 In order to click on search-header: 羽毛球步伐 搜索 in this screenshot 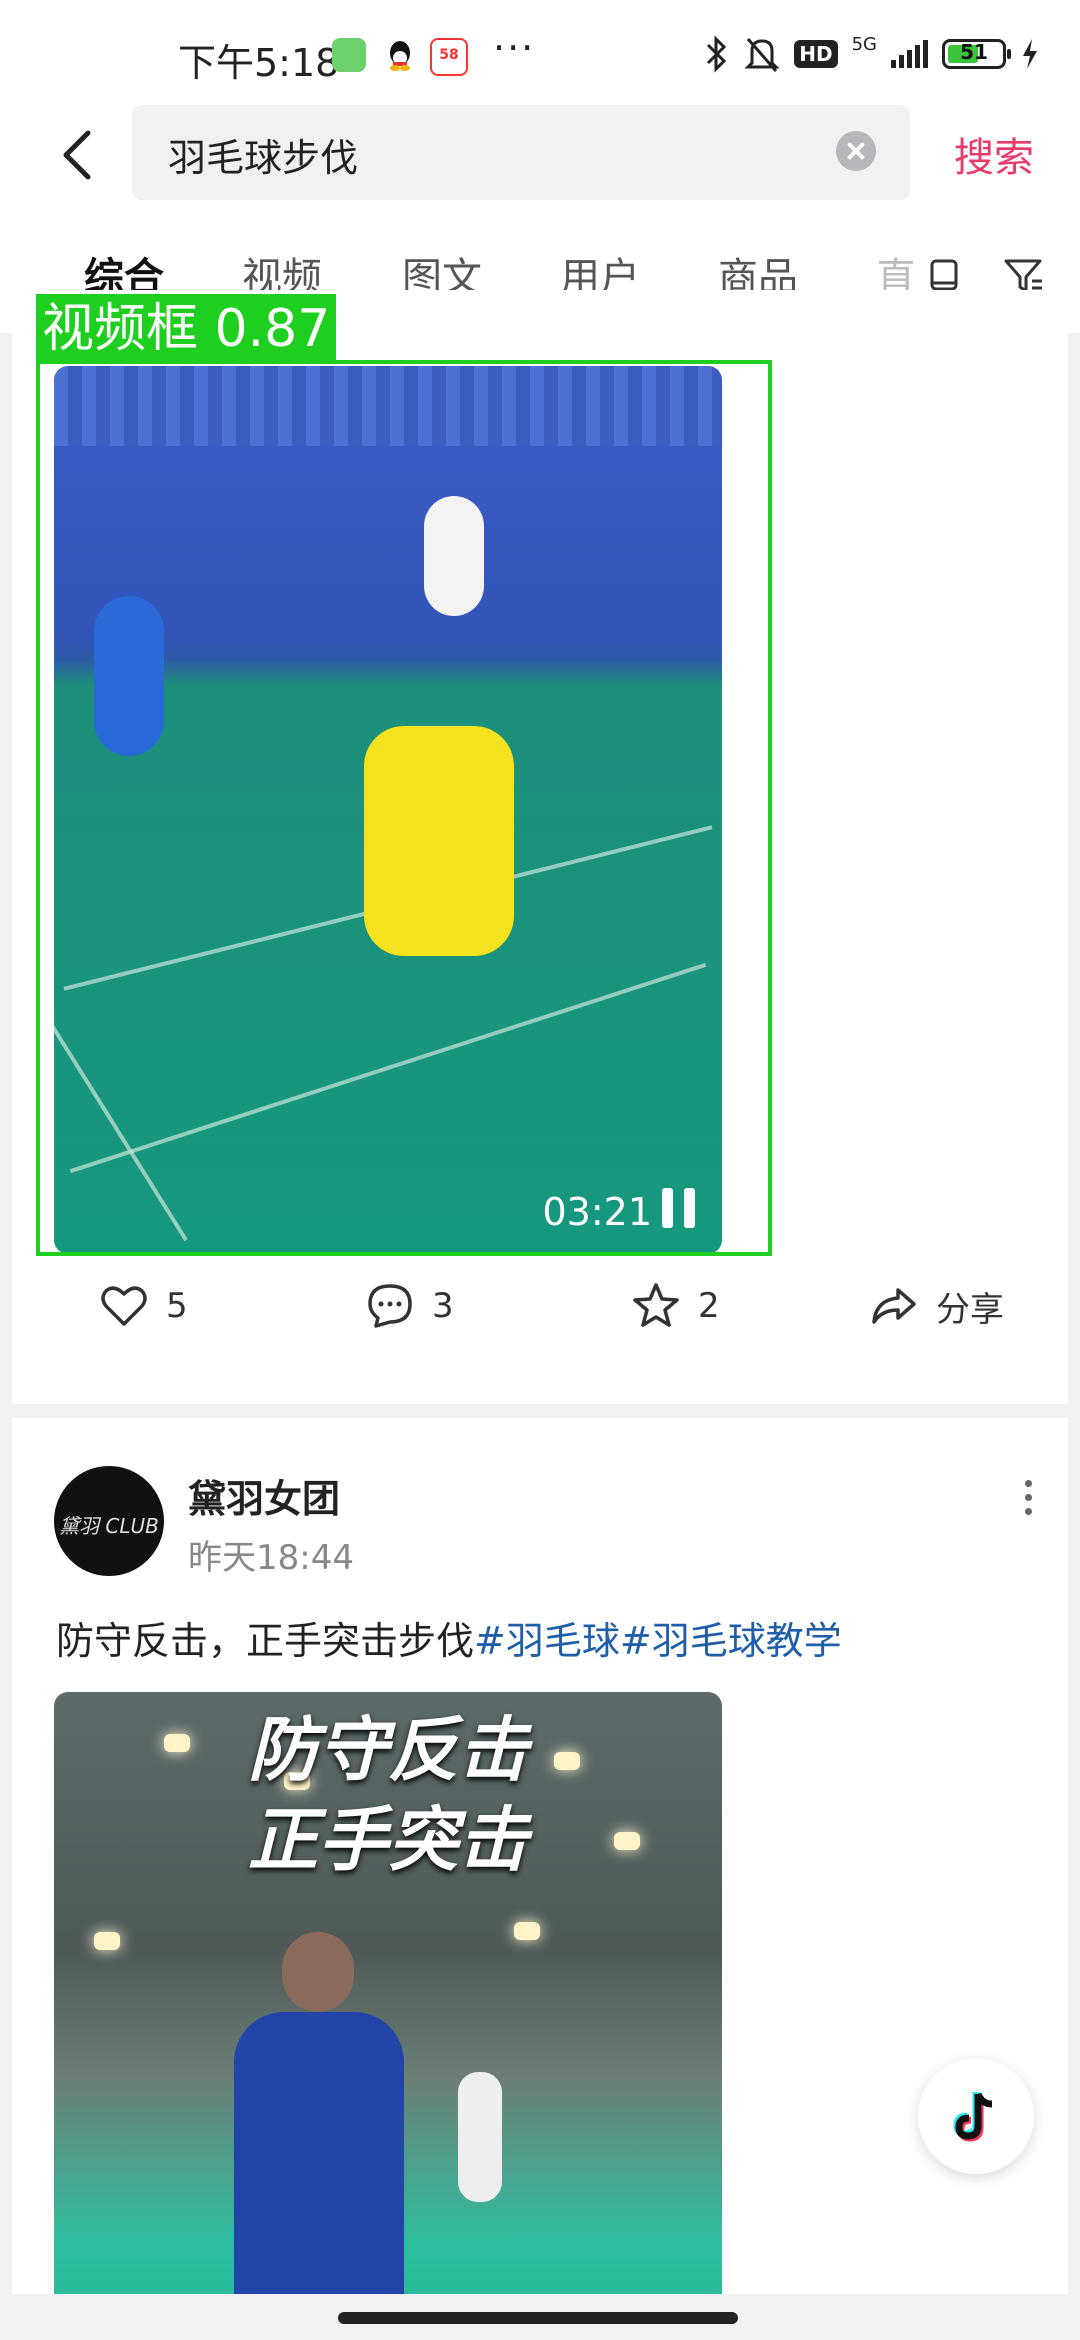, I will do `click(540, 164)`.